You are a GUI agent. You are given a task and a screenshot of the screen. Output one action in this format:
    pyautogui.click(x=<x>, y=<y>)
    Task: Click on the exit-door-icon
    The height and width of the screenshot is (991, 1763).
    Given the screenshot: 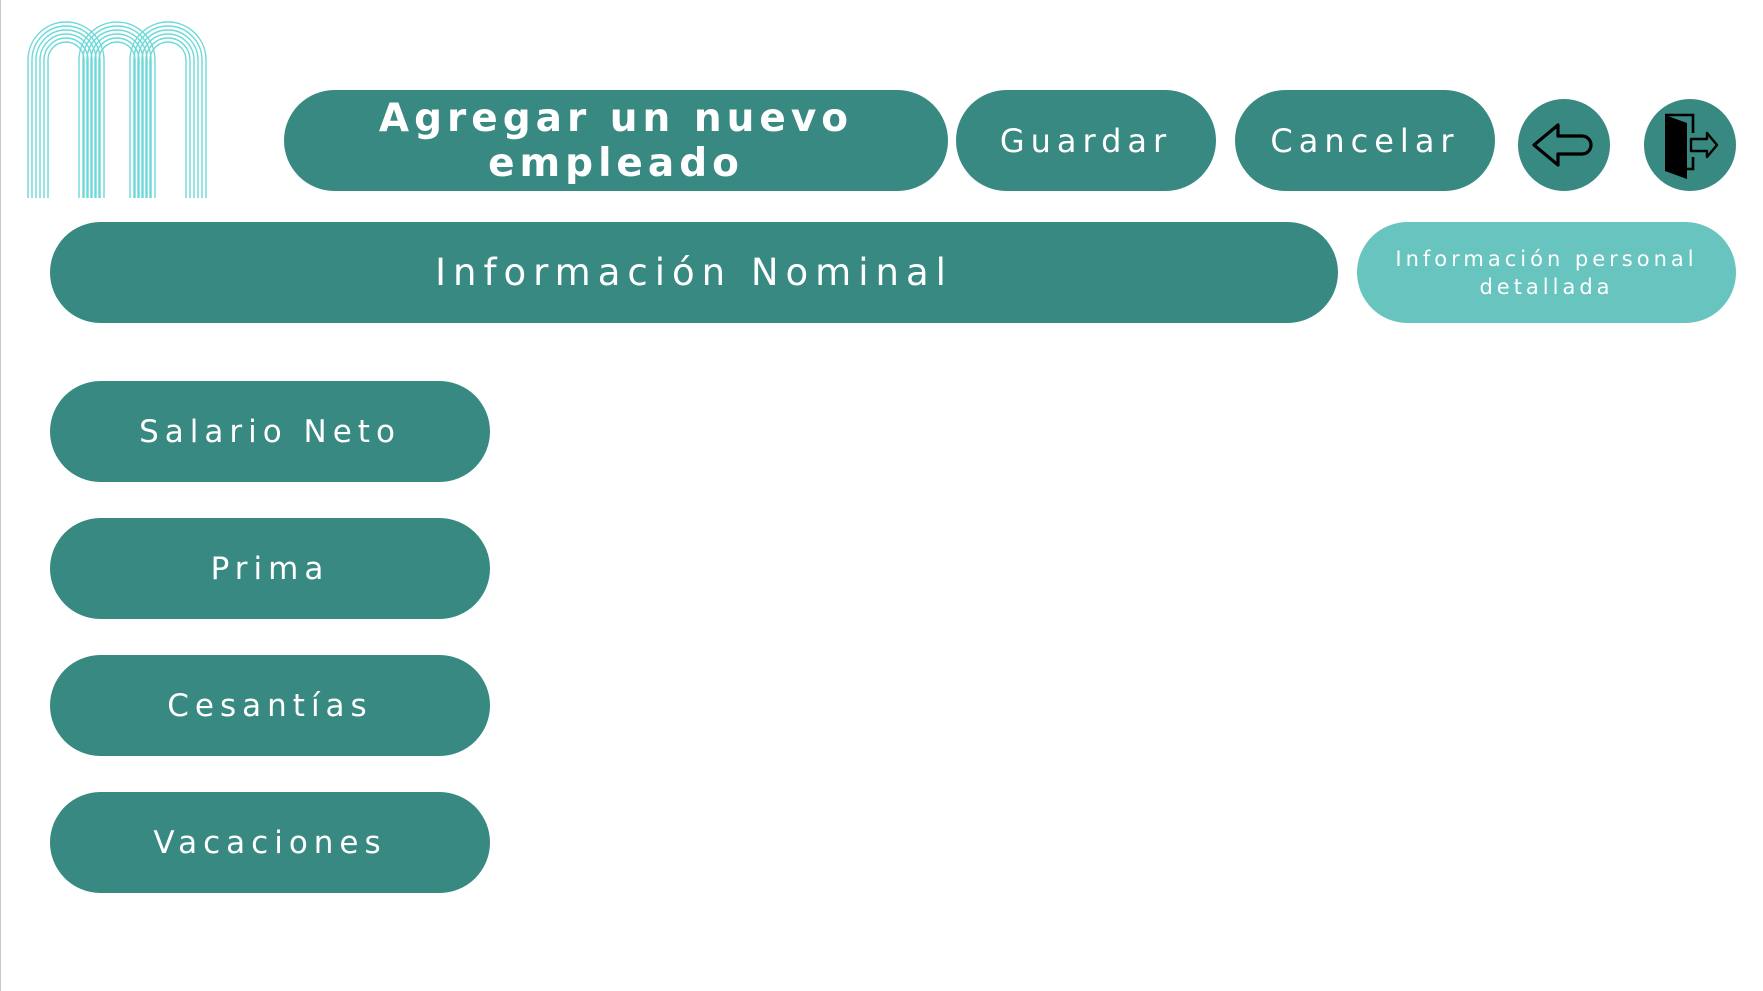 What is the action you would take?
    pyautogui.click(x=1692, y=146)
    